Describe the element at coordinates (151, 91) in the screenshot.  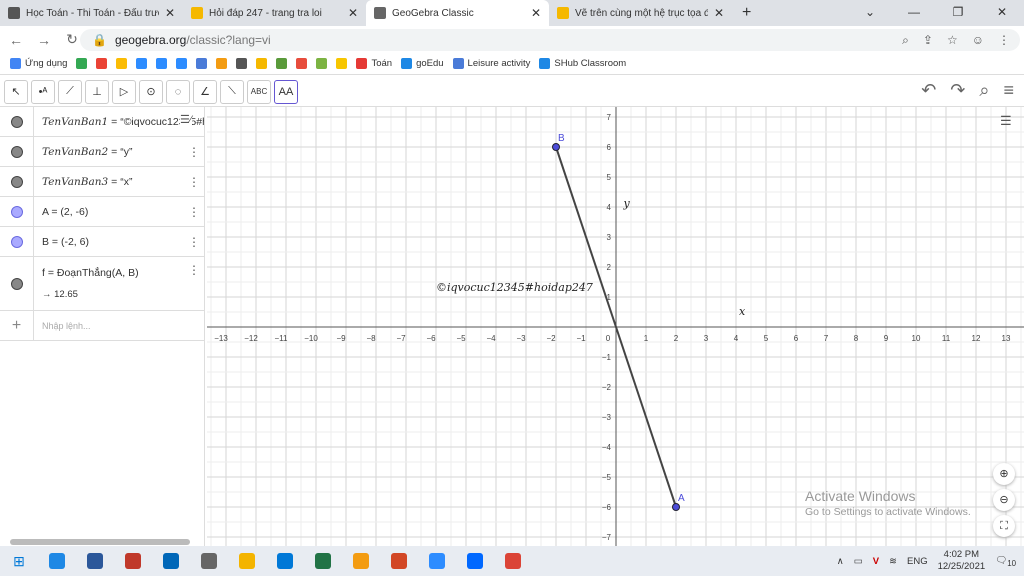
I see `tool-circle: ⊙` at that location.